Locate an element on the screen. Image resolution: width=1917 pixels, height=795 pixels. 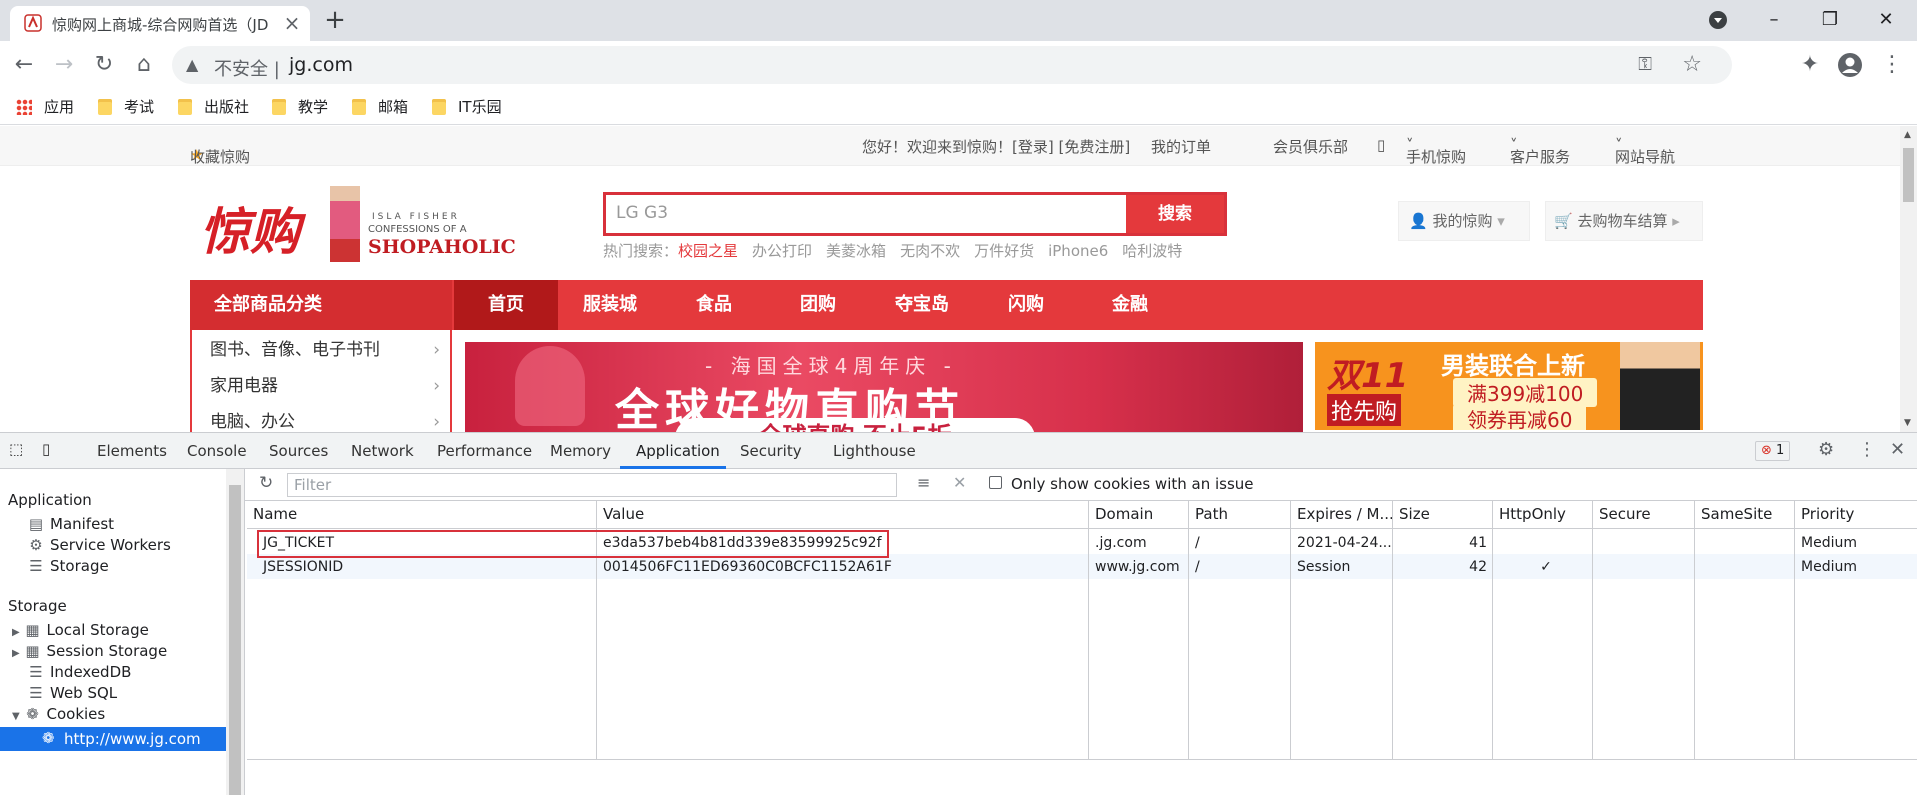
bookmark-folder: IT乐园 is located at coordinates (467, 107).